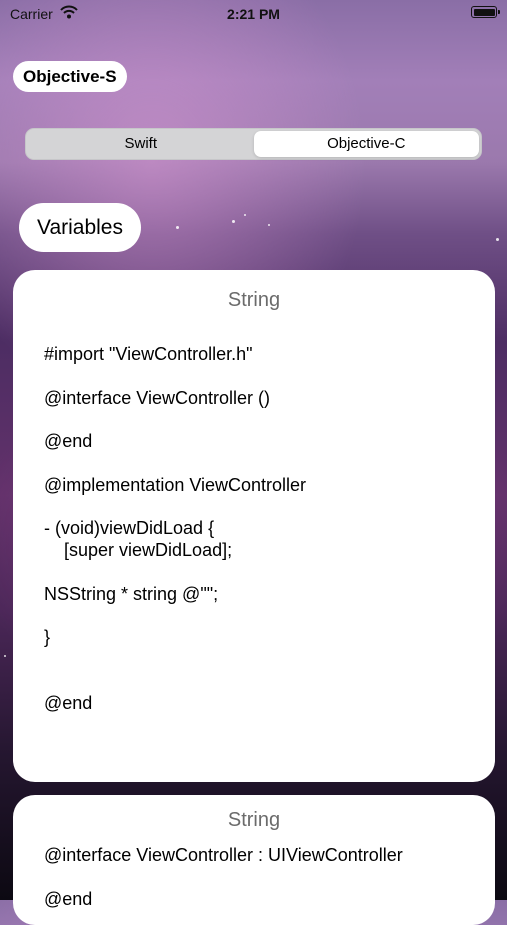 The height and width of the screenshot is (925, 507). I want to click on section-title-variables: Variables, so click(80, 227).